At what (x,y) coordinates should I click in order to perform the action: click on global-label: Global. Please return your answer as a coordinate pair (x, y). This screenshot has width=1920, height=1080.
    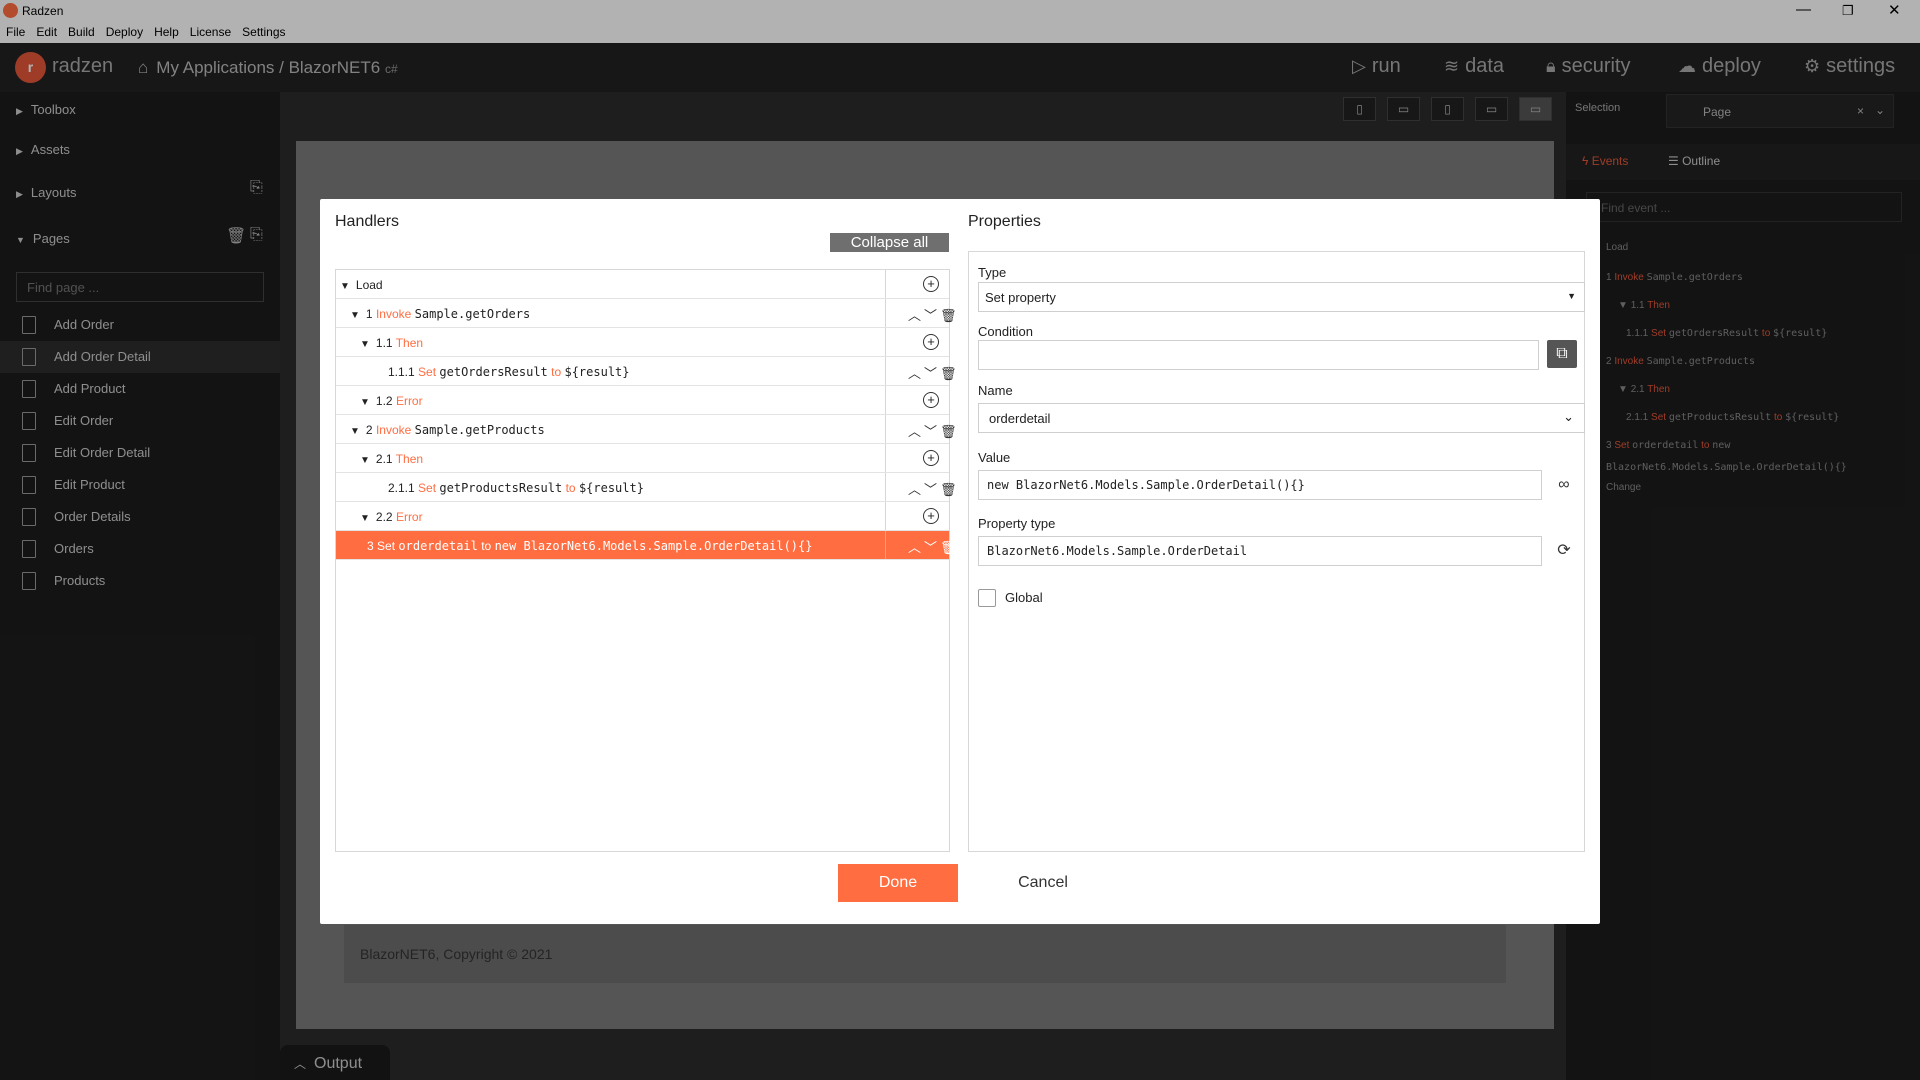
    Looking at the image, I should click on (1024, 597).